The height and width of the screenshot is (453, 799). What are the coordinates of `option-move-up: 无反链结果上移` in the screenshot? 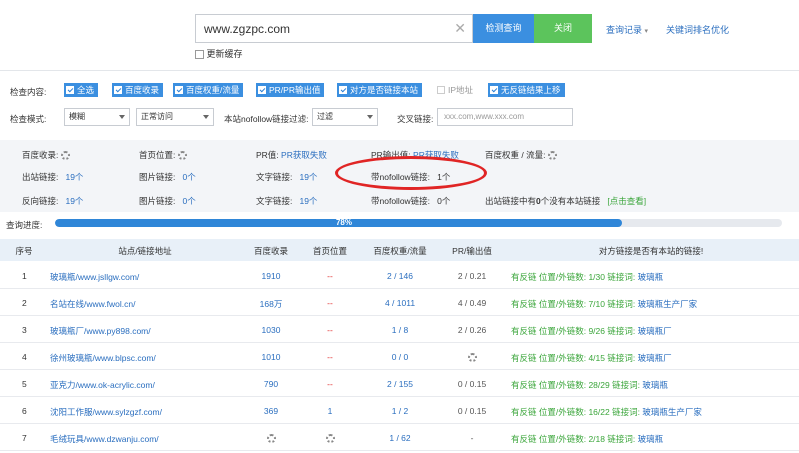 It's located at (526, 90).